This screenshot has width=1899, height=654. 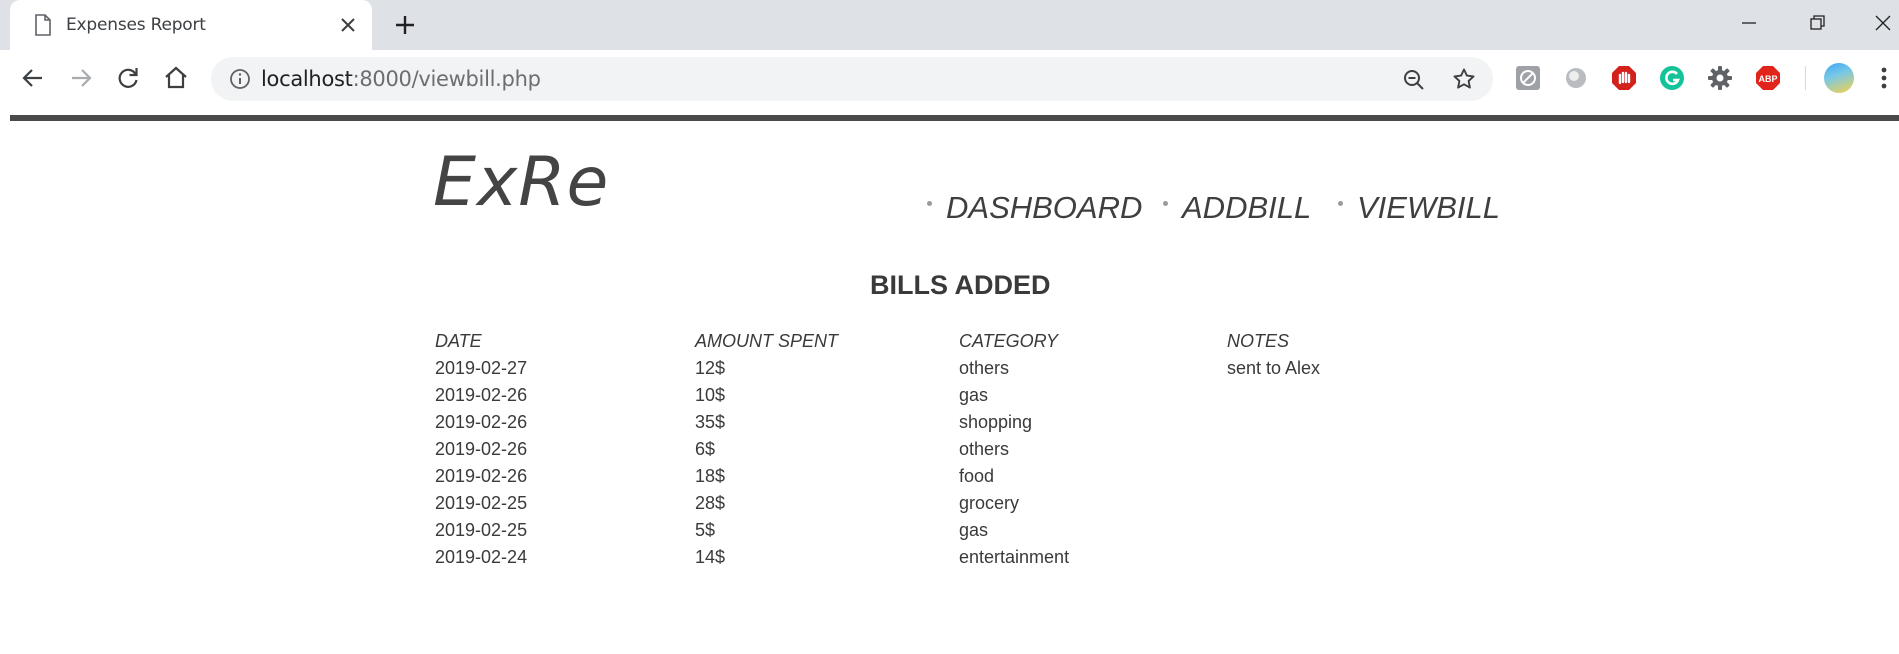 I want to click on cell-amount: 18$, so click(x=710, y=476).